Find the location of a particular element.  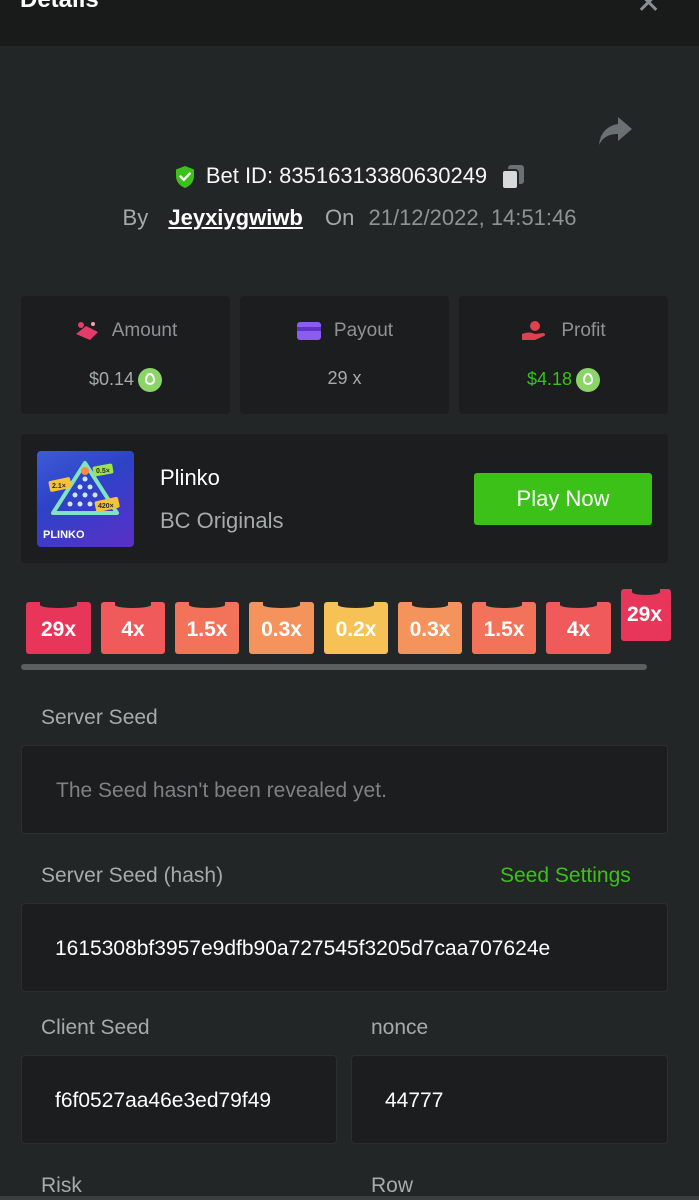

payout-card-icon is located at coordinates (308, 331).